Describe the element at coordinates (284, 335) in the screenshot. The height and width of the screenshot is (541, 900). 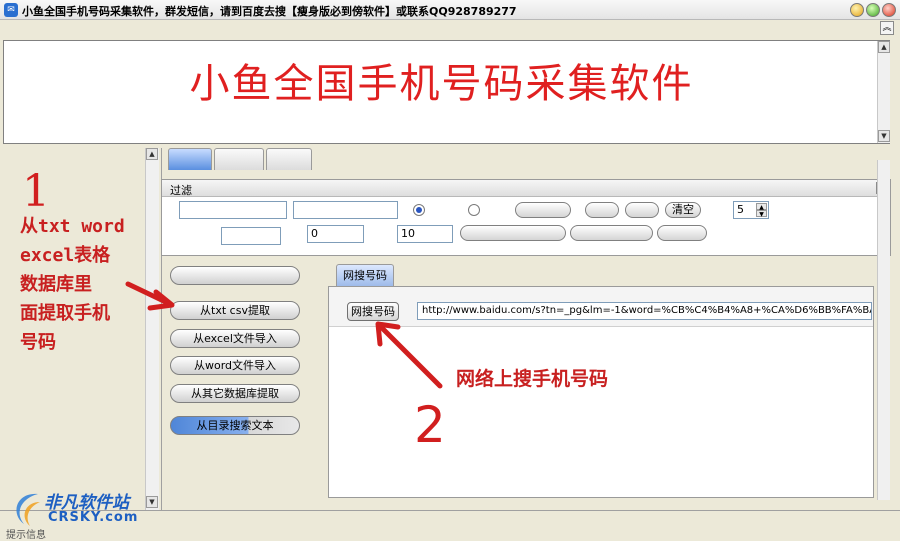
I see `annotation-arrows` at that location.